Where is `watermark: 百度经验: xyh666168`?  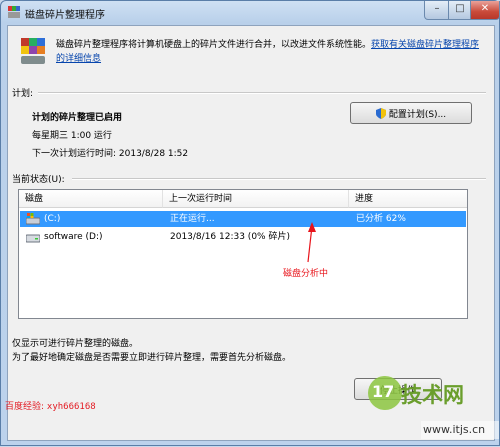 watermark: 百度经验: xyh666168 is located at coordinates (50, 405).